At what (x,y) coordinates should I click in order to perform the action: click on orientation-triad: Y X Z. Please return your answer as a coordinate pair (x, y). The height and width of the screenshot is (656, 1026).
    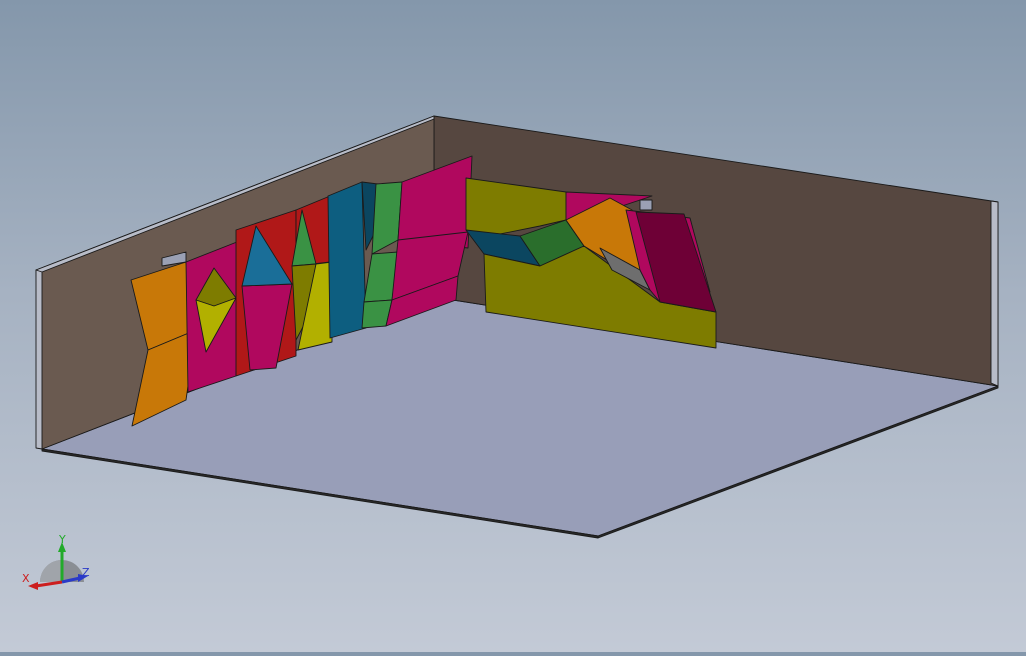
    Looking at the image, I should click on (56, 561).